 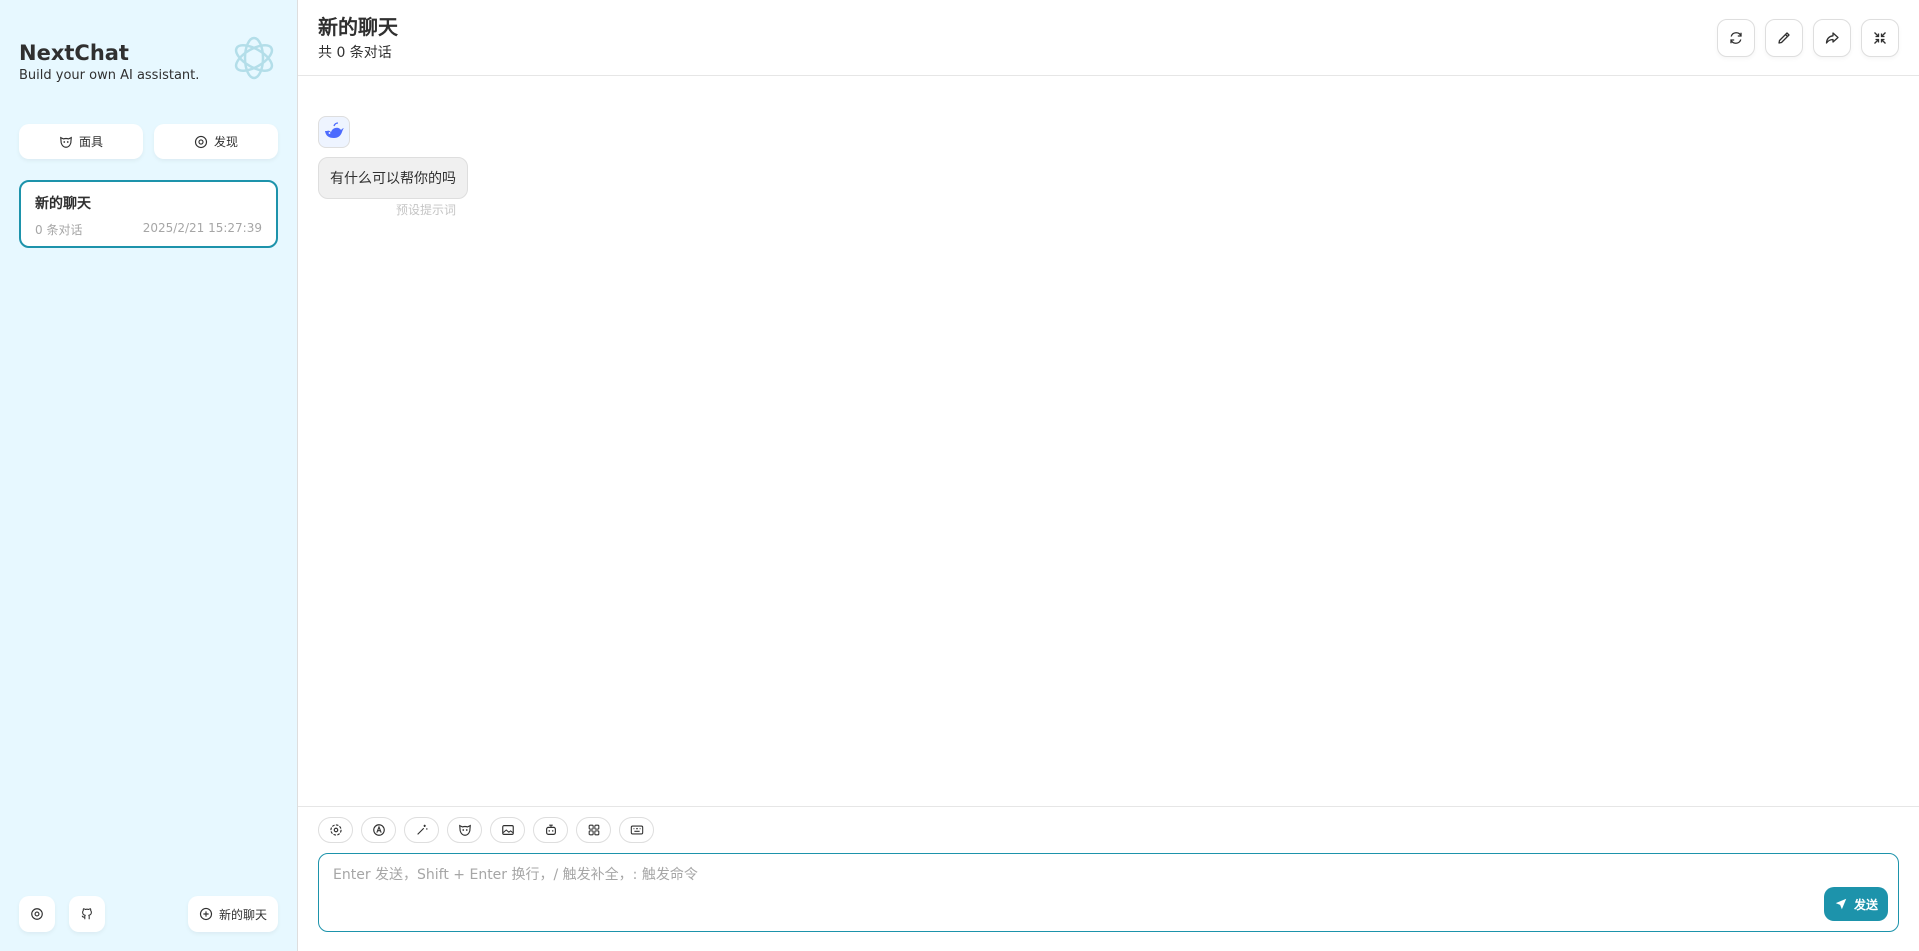 I want to click on chat-input, so click(x=1108, y=892).